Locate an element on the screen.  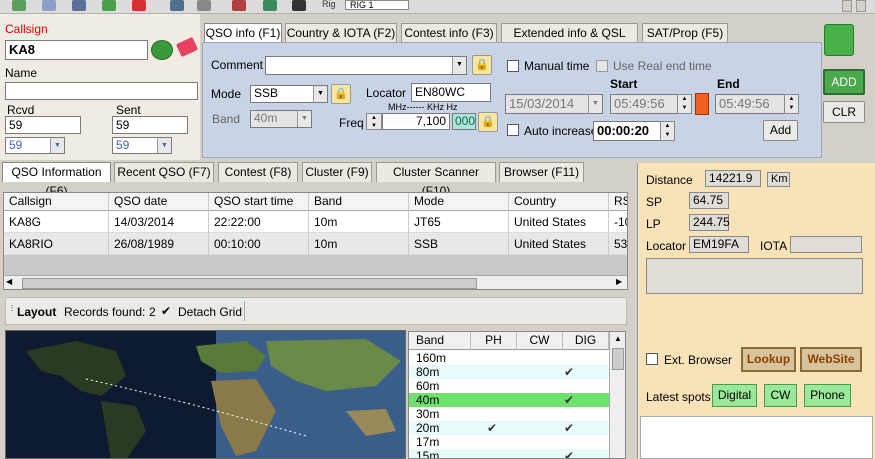
cell-mode: SSB is located at coordinates (459, 244).